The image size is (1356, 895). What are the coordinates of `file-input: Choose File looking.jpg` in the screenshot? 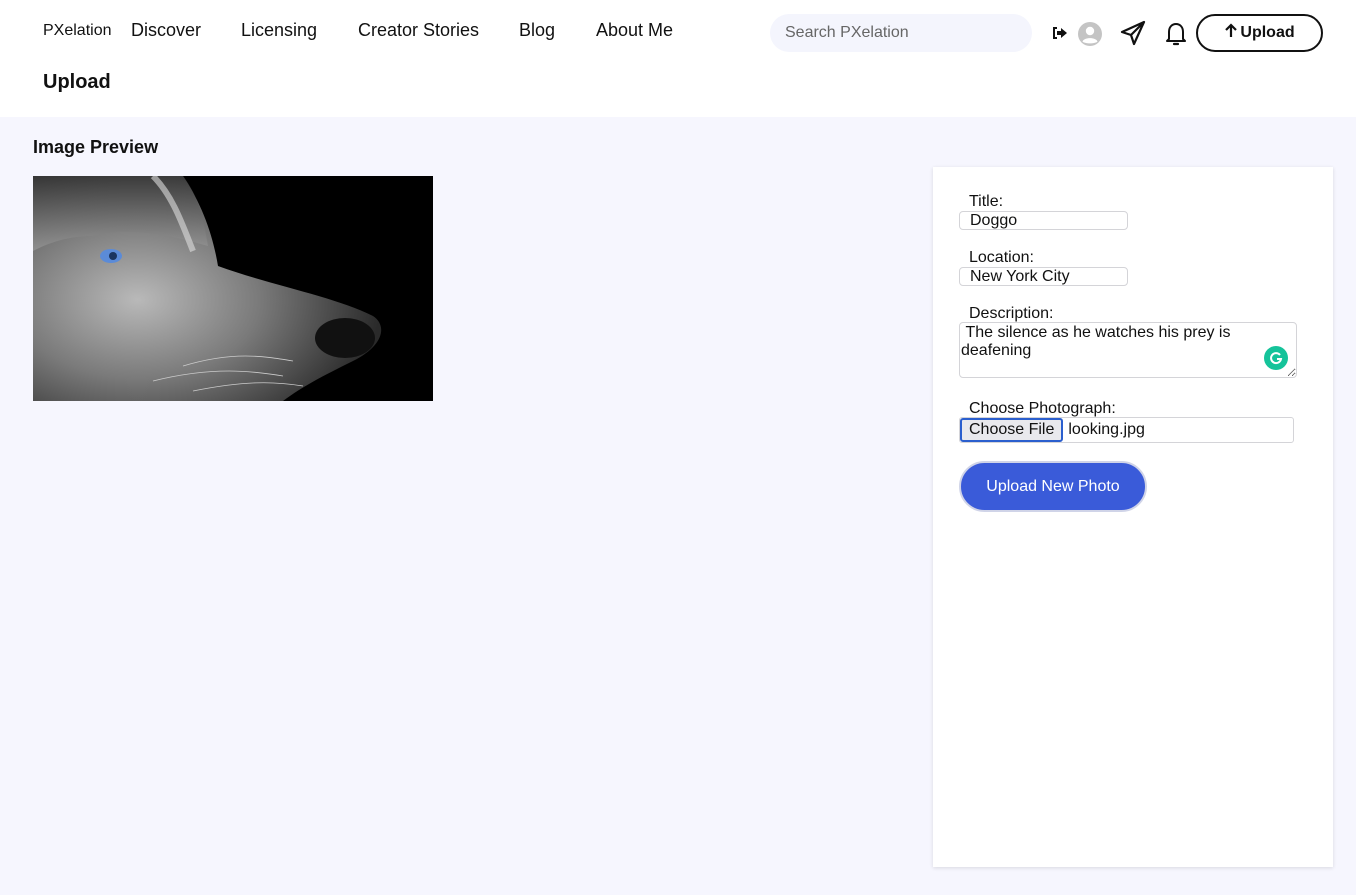 It's located at (1126, 430).